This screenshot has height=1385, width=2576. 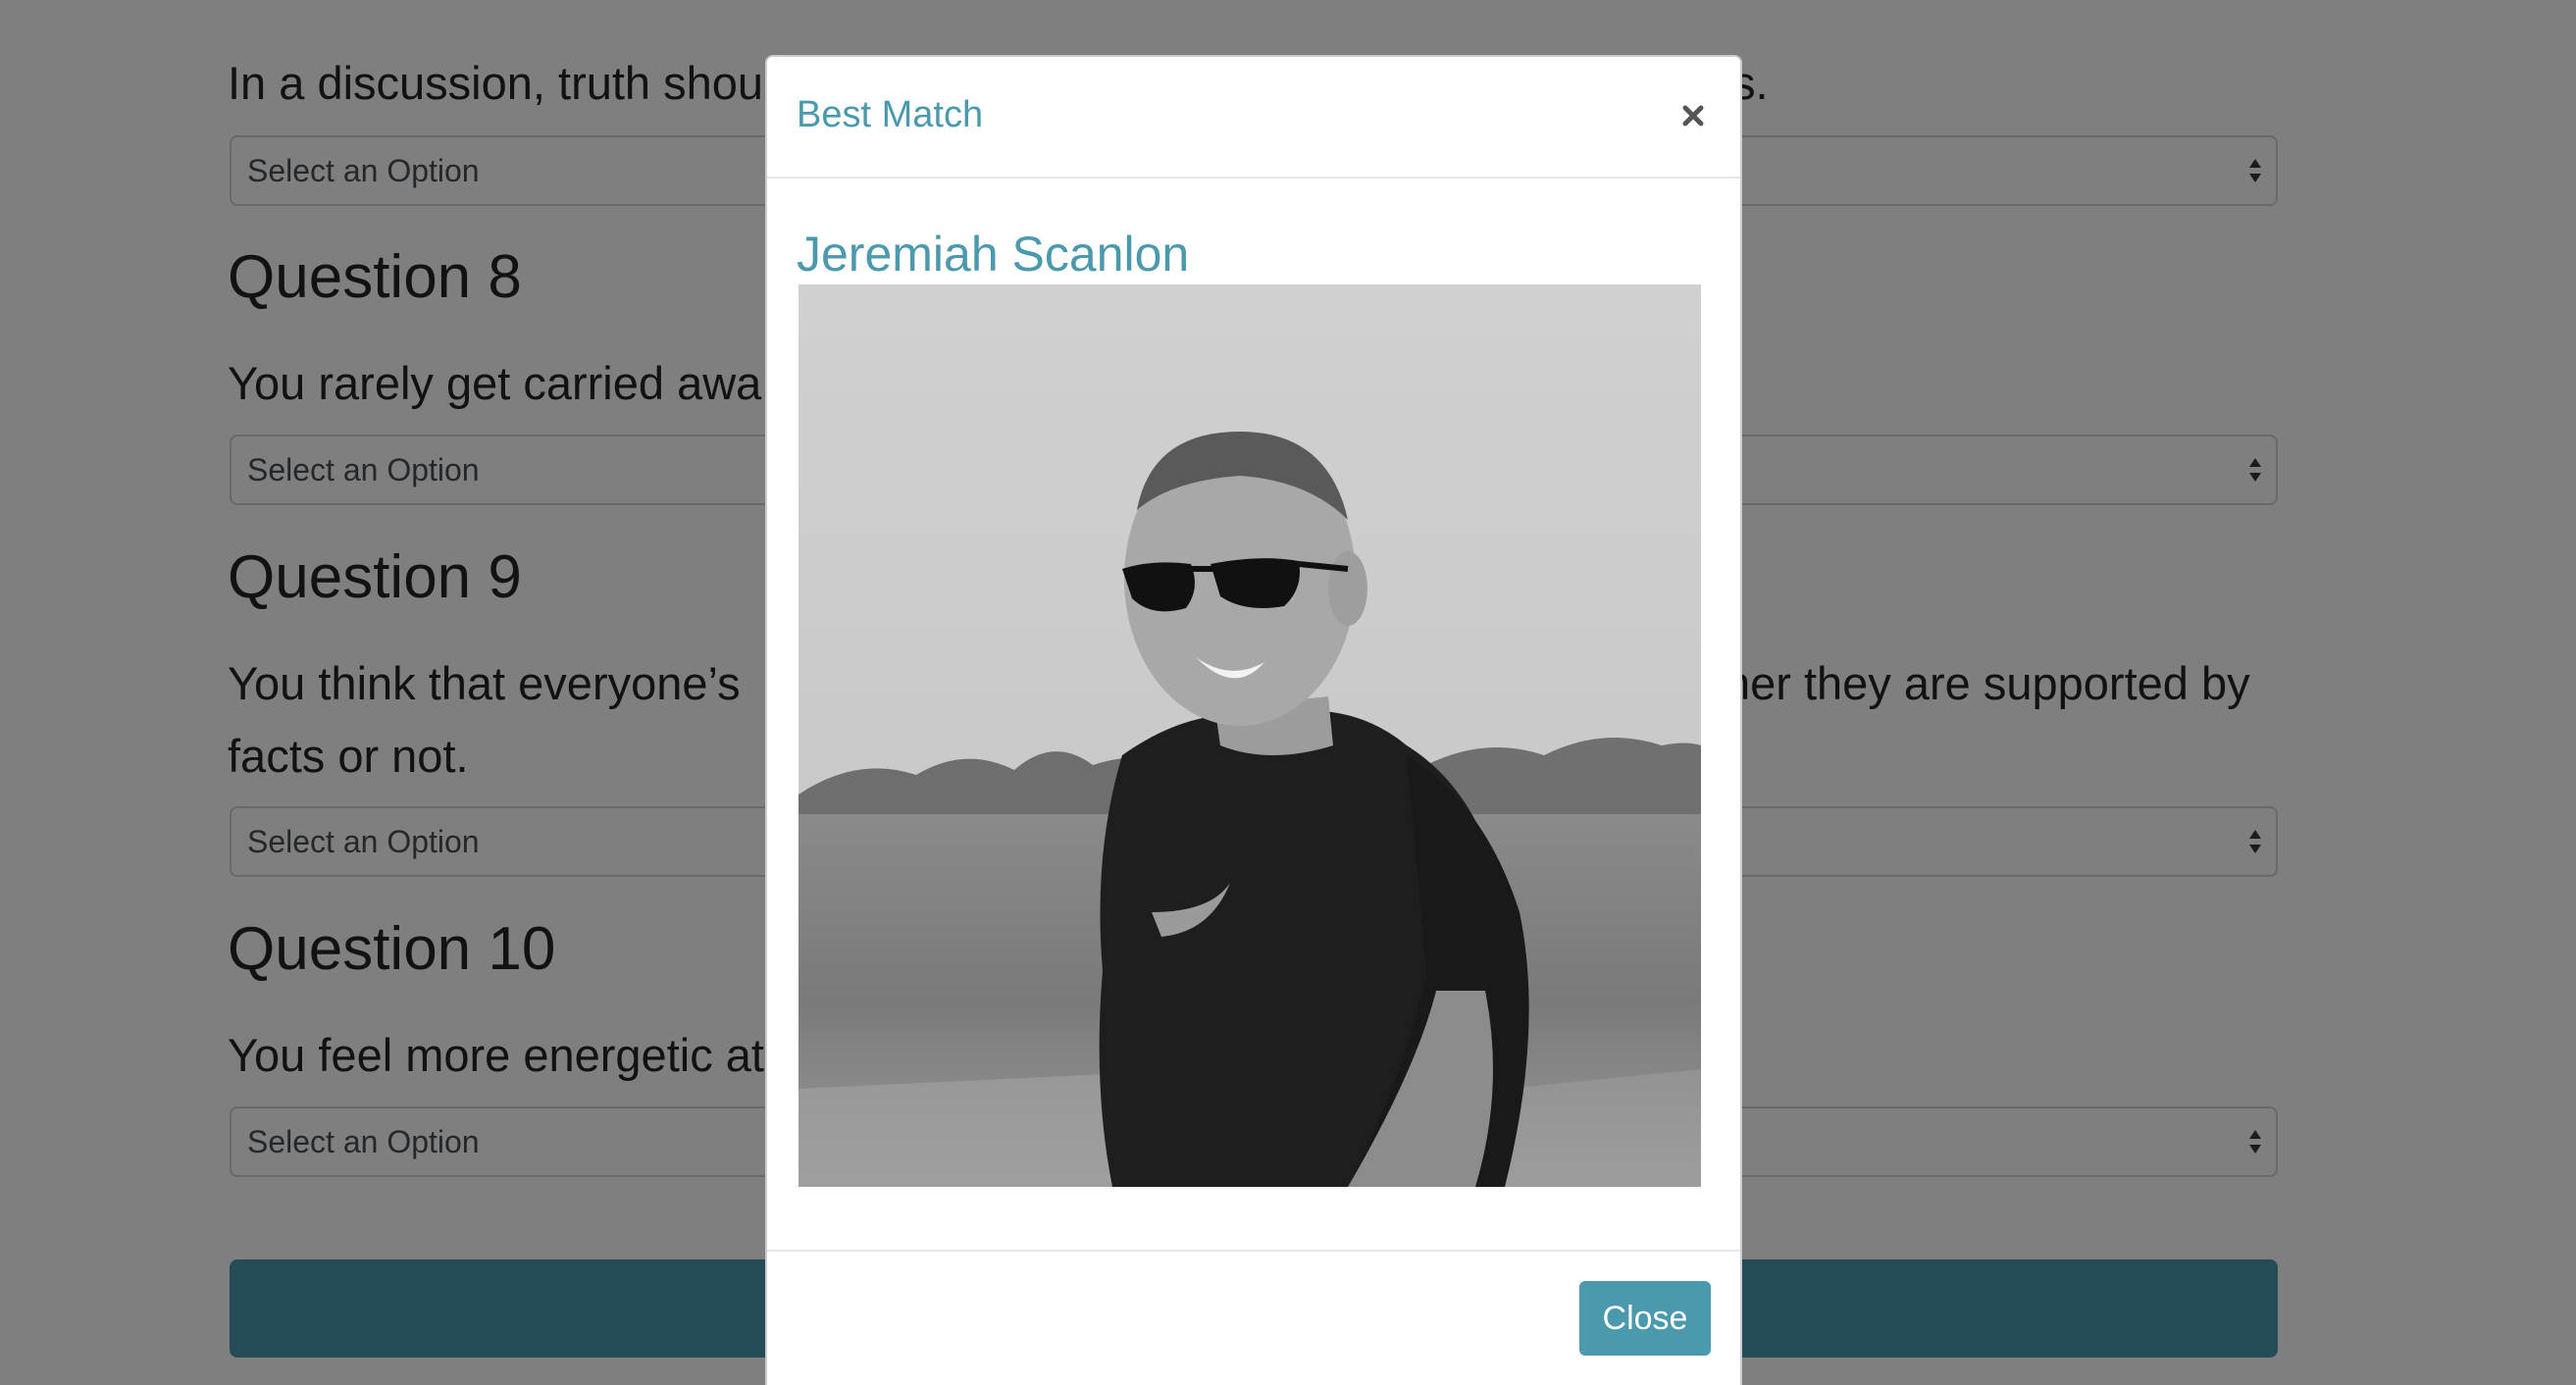 What do you see at coordinates (1253, 118) in the screenshot?
I see `modal-header: Best Match` at bounding box center [1253, 118].